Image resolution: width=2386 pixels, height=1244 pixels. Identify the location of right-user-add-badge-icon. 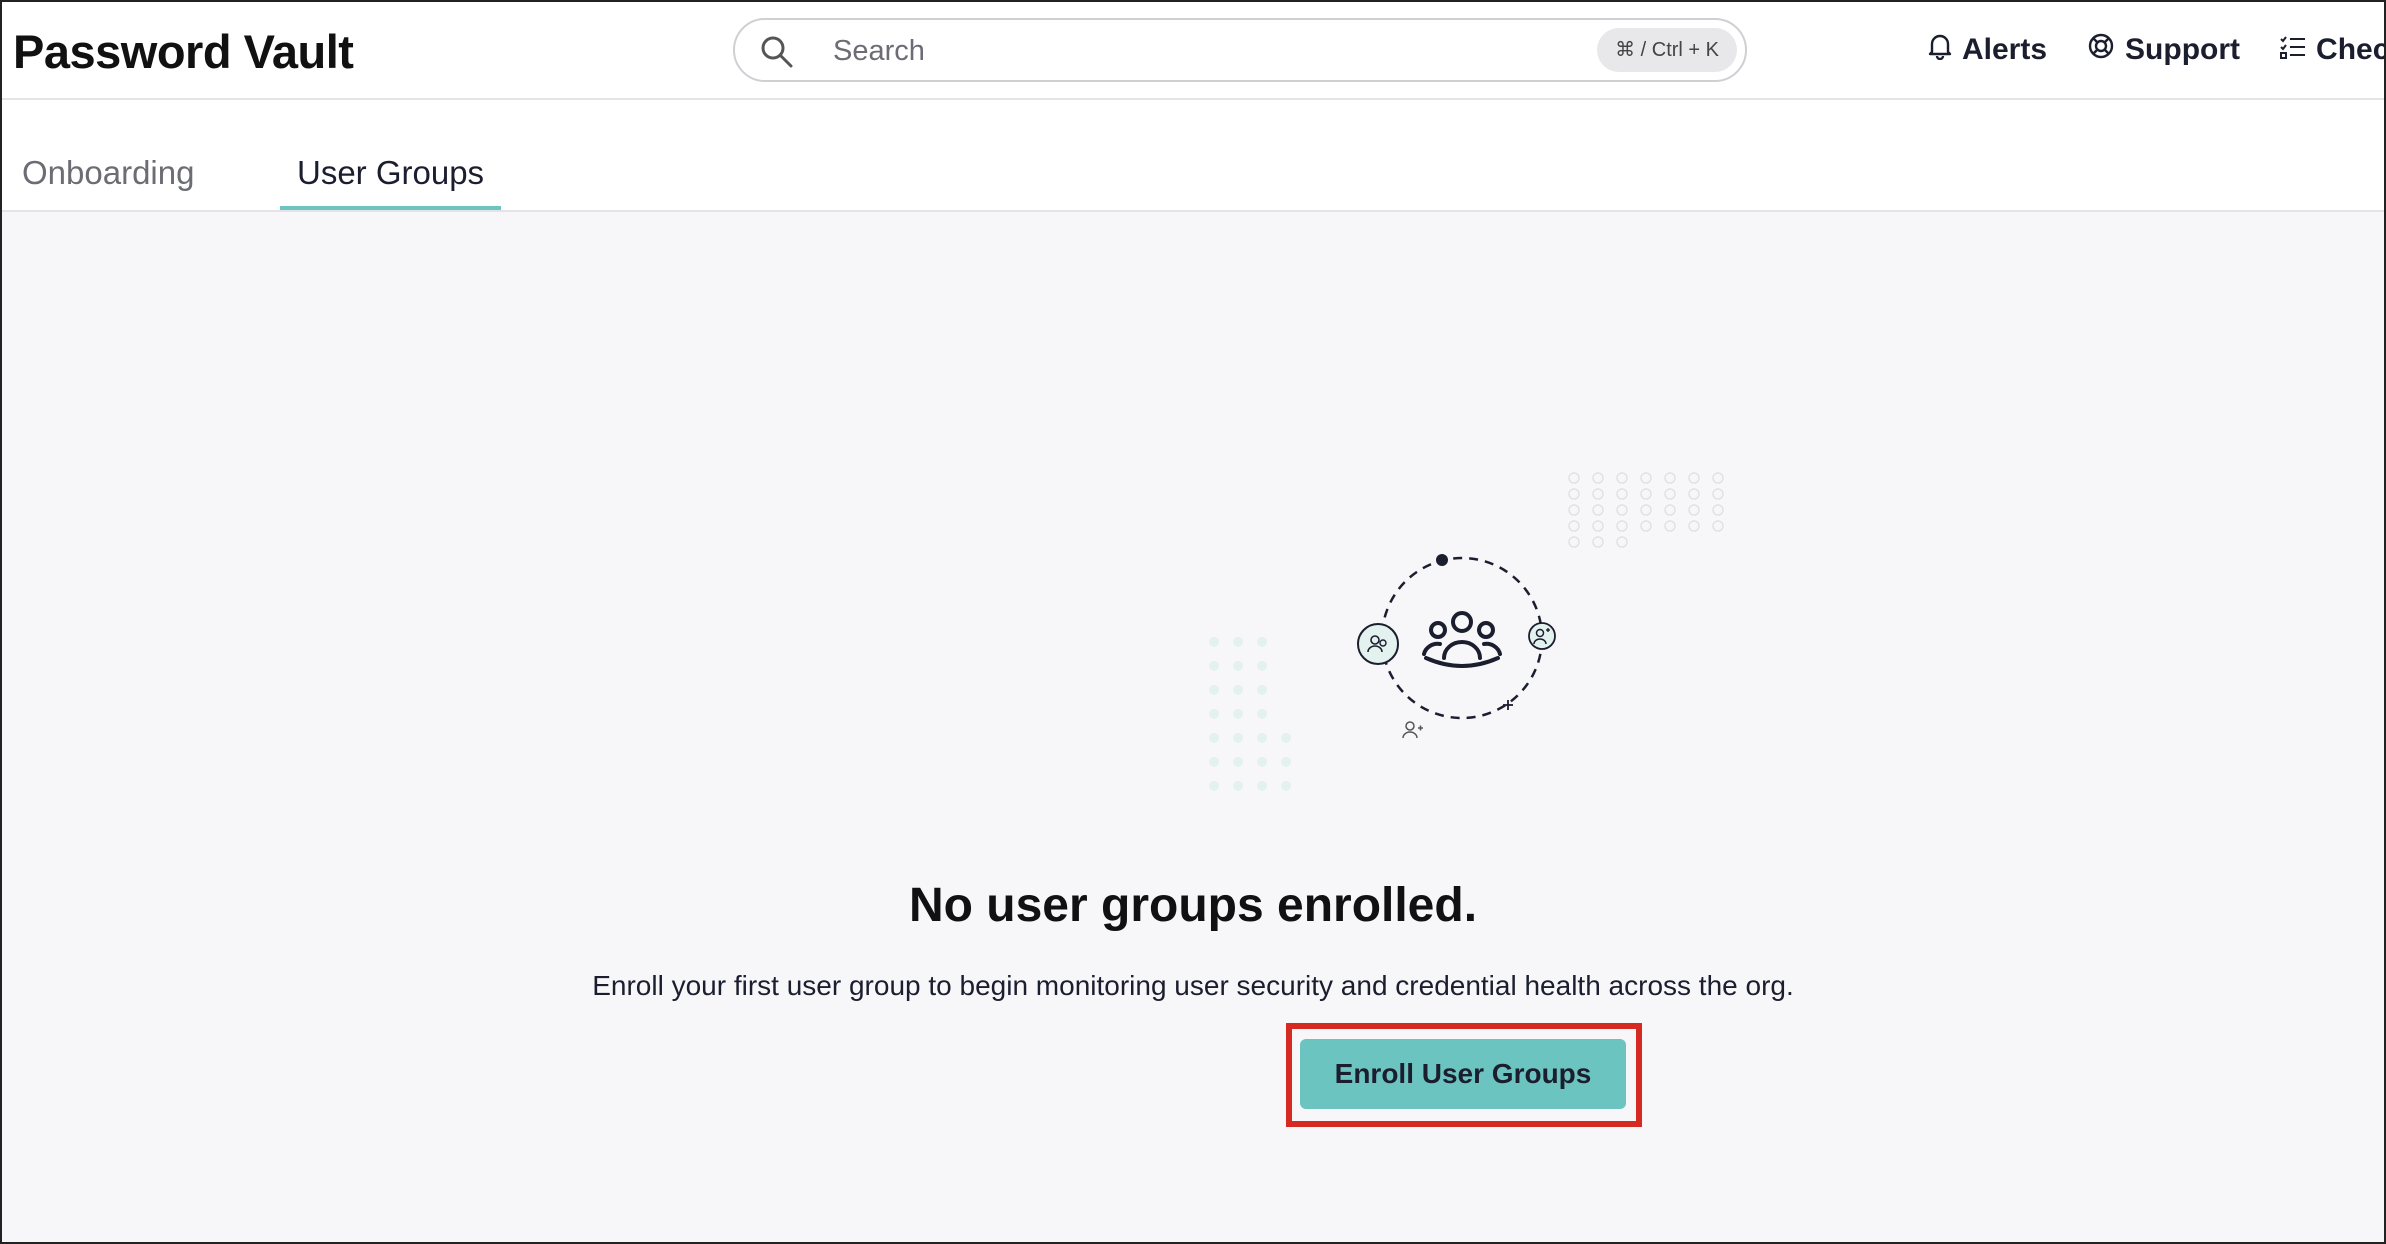
(1542, 636).